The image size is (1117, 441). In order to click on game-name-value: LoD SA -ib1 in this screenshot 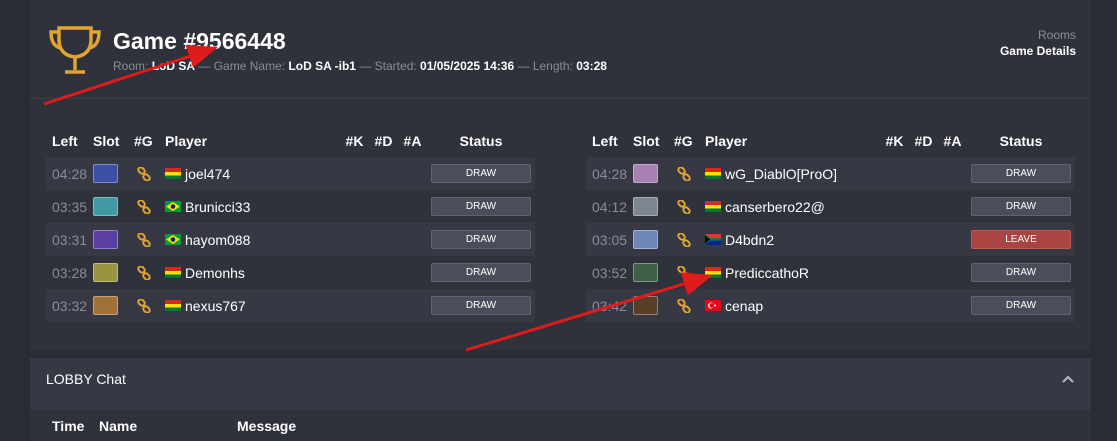, I will do `click(322, 66)`.